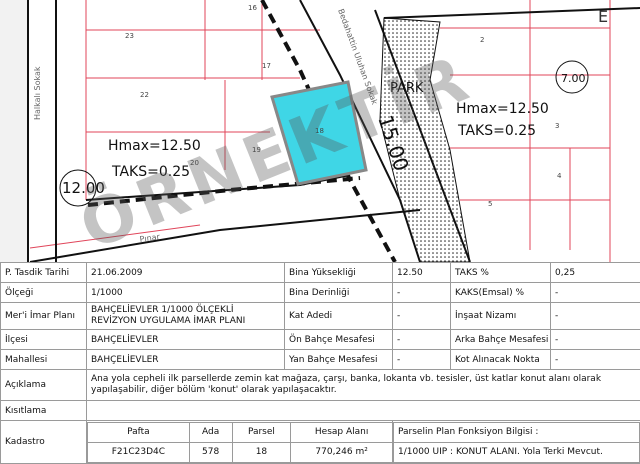 Image resolution: width=640 pixels, height=464 pixels. I want to click on label-aciklama: Açıklama, so click(44, 385).